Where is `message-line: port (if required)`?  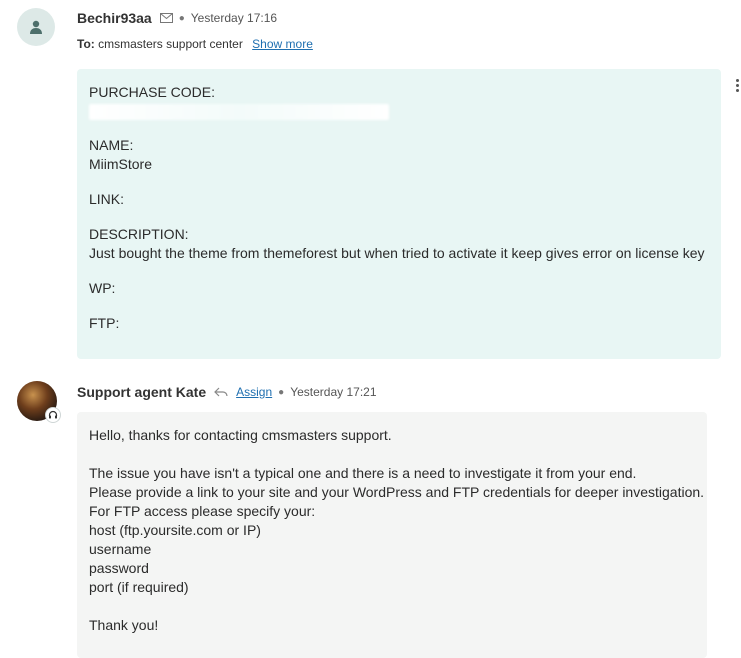 message-line: port (if required) is located at coordinates (139, 587).